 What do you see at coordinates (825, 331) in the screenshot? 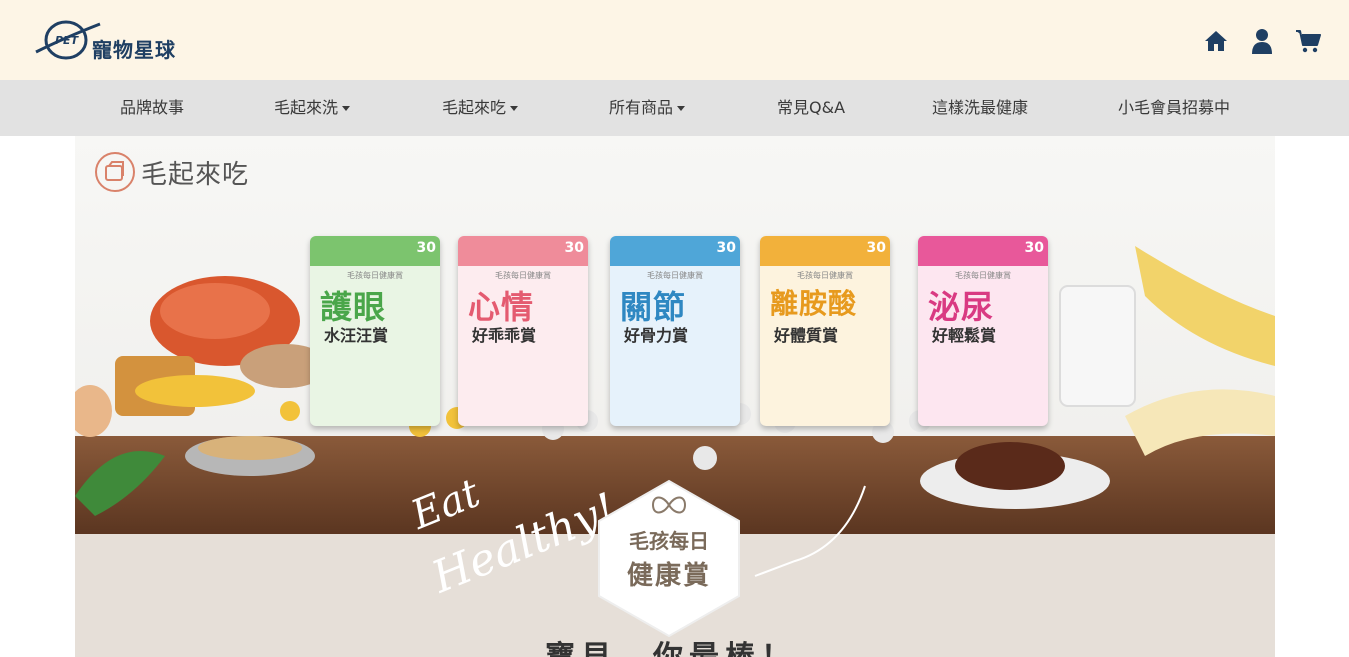
I see `product-pack-lysine: 30 毛孩每日健康賞 離胺酸 好體質賞` at bounding box center [825, 331].